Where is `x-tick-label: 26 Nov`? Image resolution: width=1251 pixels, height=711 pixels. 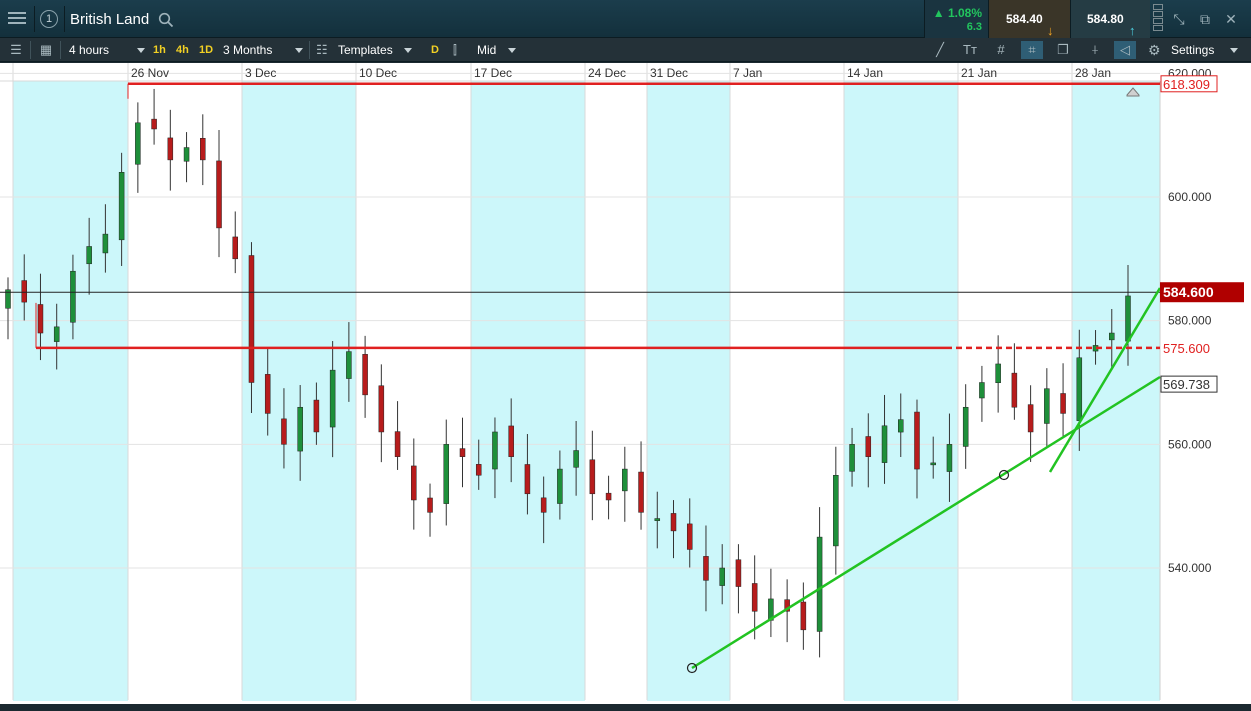 x-tick-label: 26 Nov is located at coordinates (150, 73).